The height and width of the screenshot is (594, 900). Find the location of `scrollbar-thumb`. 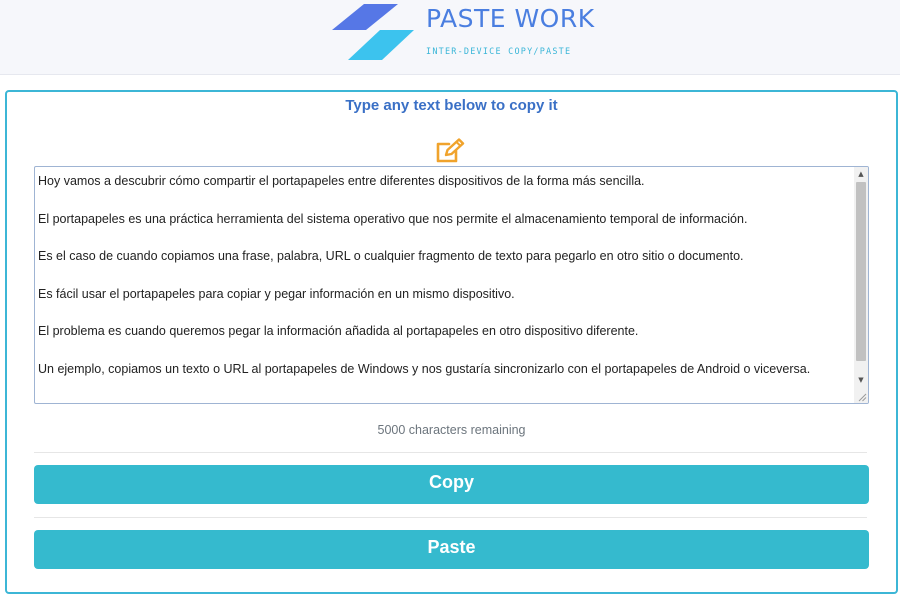

scrollbar-thumb is located at coordinates (861, 271).